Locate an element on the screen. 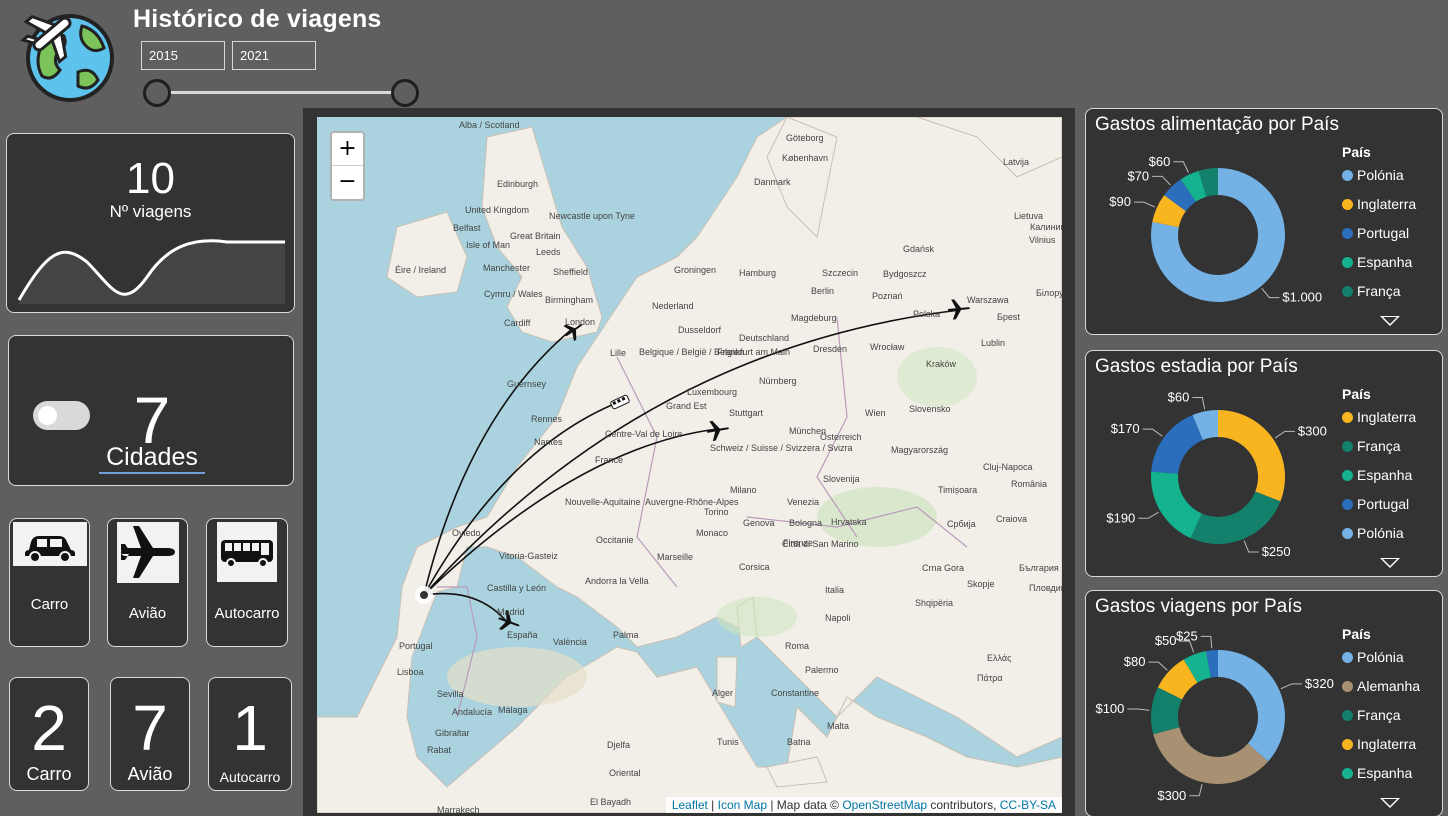  map-place-label: Gdańsk is located at coordinates (919, 249).